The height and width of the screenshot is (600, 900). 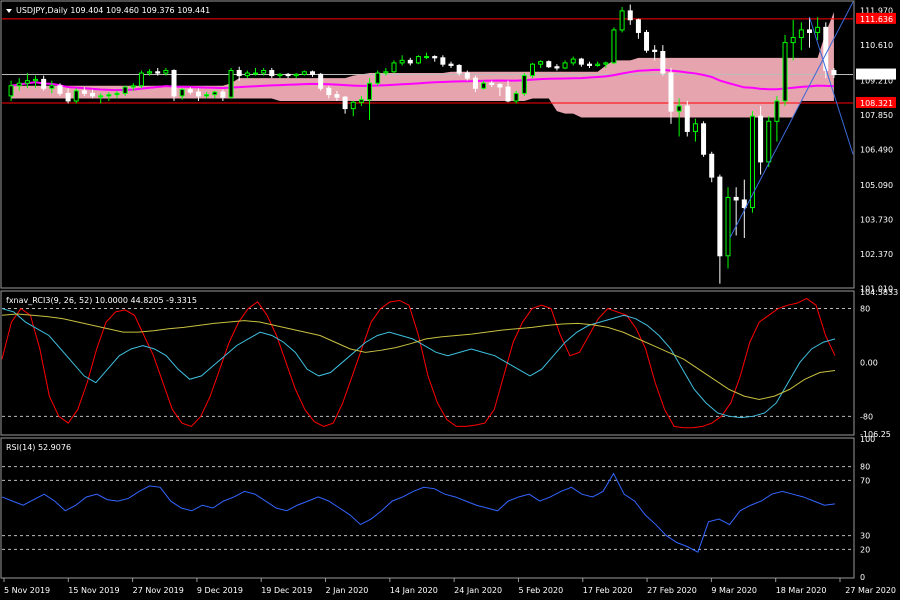 What do you see at coordinates (865, 467) in the screenshot?
I see `rsi-axis-tick: 80` at bounding box center [865, 467].